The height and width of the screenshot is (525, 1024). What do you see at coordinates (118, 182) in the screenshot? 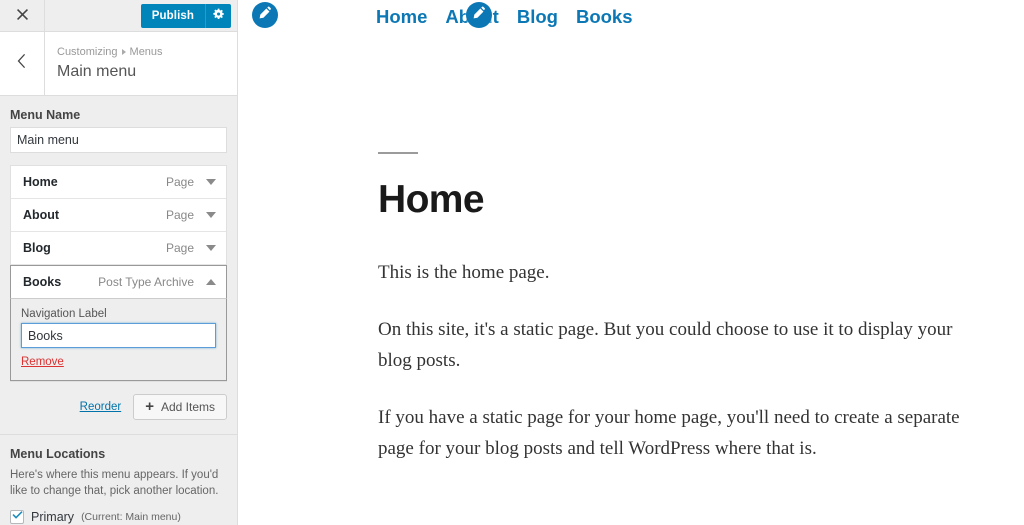
I see `menu-item-home: Home Page` at bounding box center [118, 182].